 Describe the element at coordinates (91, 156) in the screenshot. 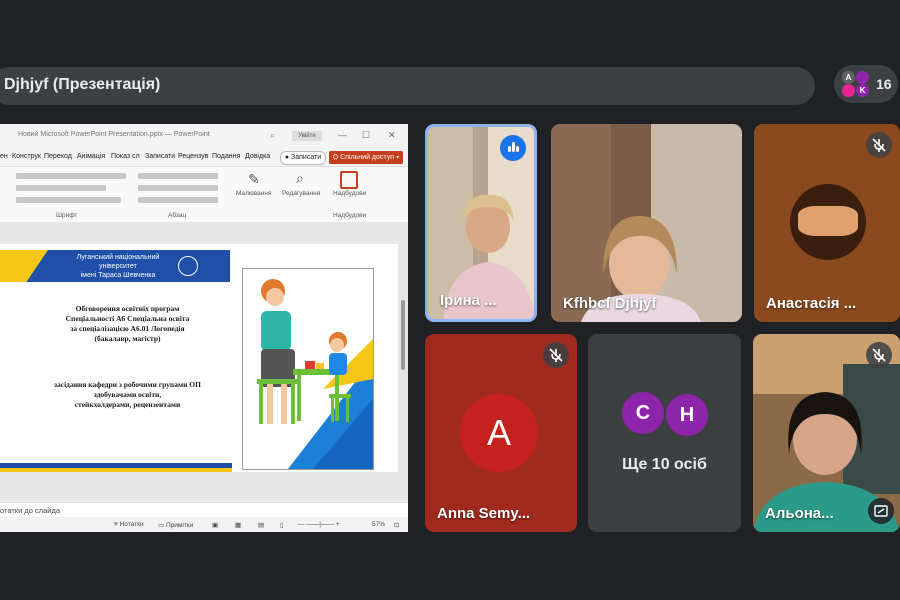

I see `menu-item: Анімація` at that location.